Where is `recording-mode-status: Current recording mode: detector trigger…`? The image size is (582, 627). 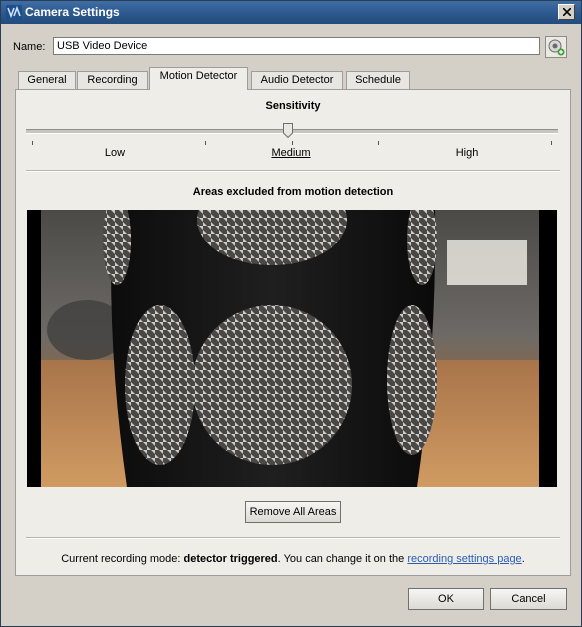
recording-mode-status: Current recording mode: detector trigger… is located at coordinates (293, 559).